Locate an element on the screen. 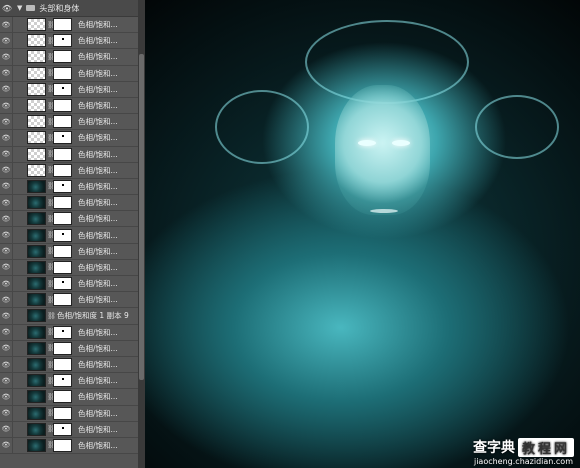  layer-group-row: 👁 ▼ 头部和身体 is located at coordinates (69, 8).